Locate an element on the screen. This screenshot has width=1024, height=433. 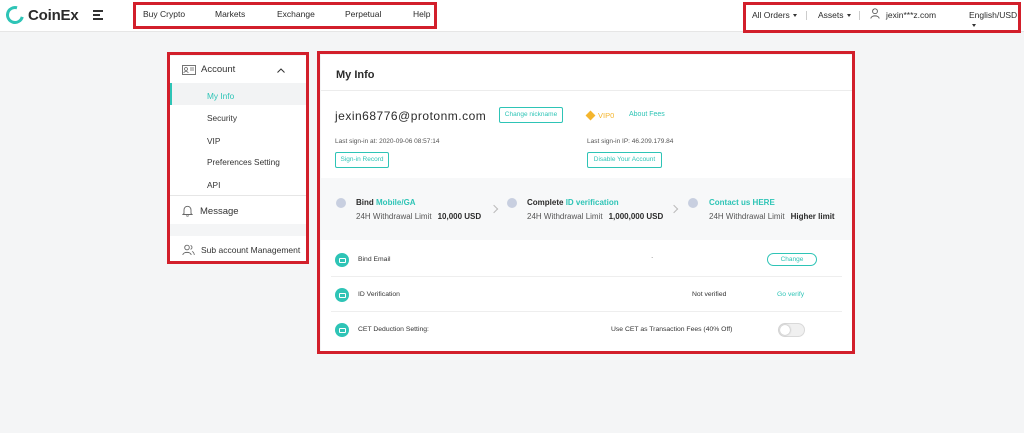
logo-text: CoinEx is located at coordinates (53, 15).